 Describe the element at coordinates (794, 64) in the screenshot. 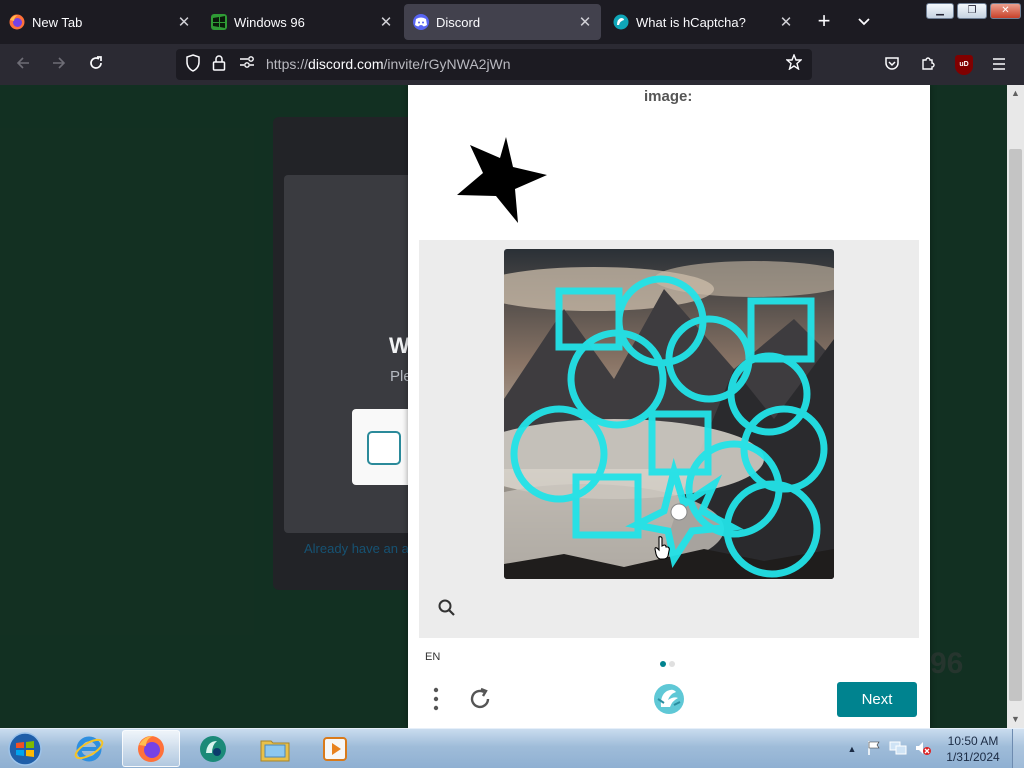

I see `bookmark-star-icon` at that location.